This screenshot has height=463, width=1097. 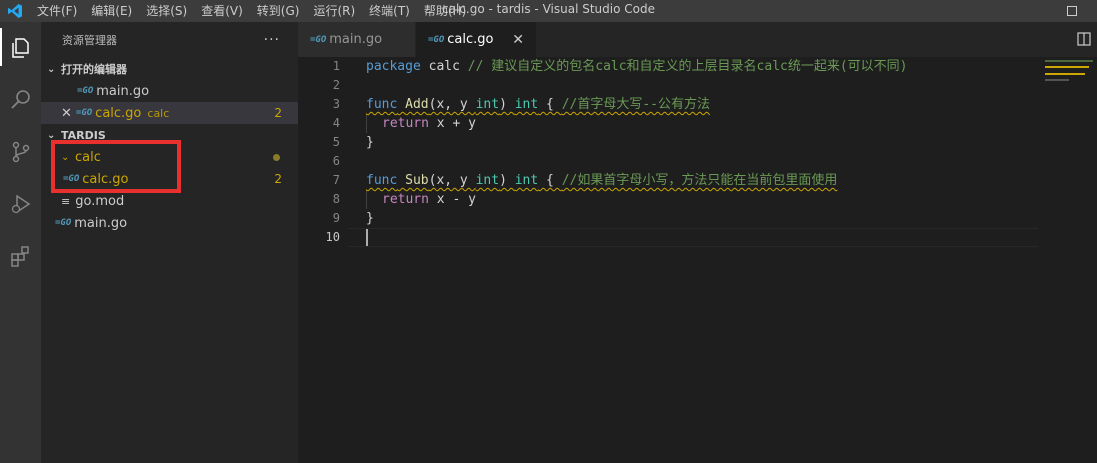 What do you see at coordinates (158, 113) in the screenshot?
I see `open-editor-folder: calc` at bounding box center [158, 113].